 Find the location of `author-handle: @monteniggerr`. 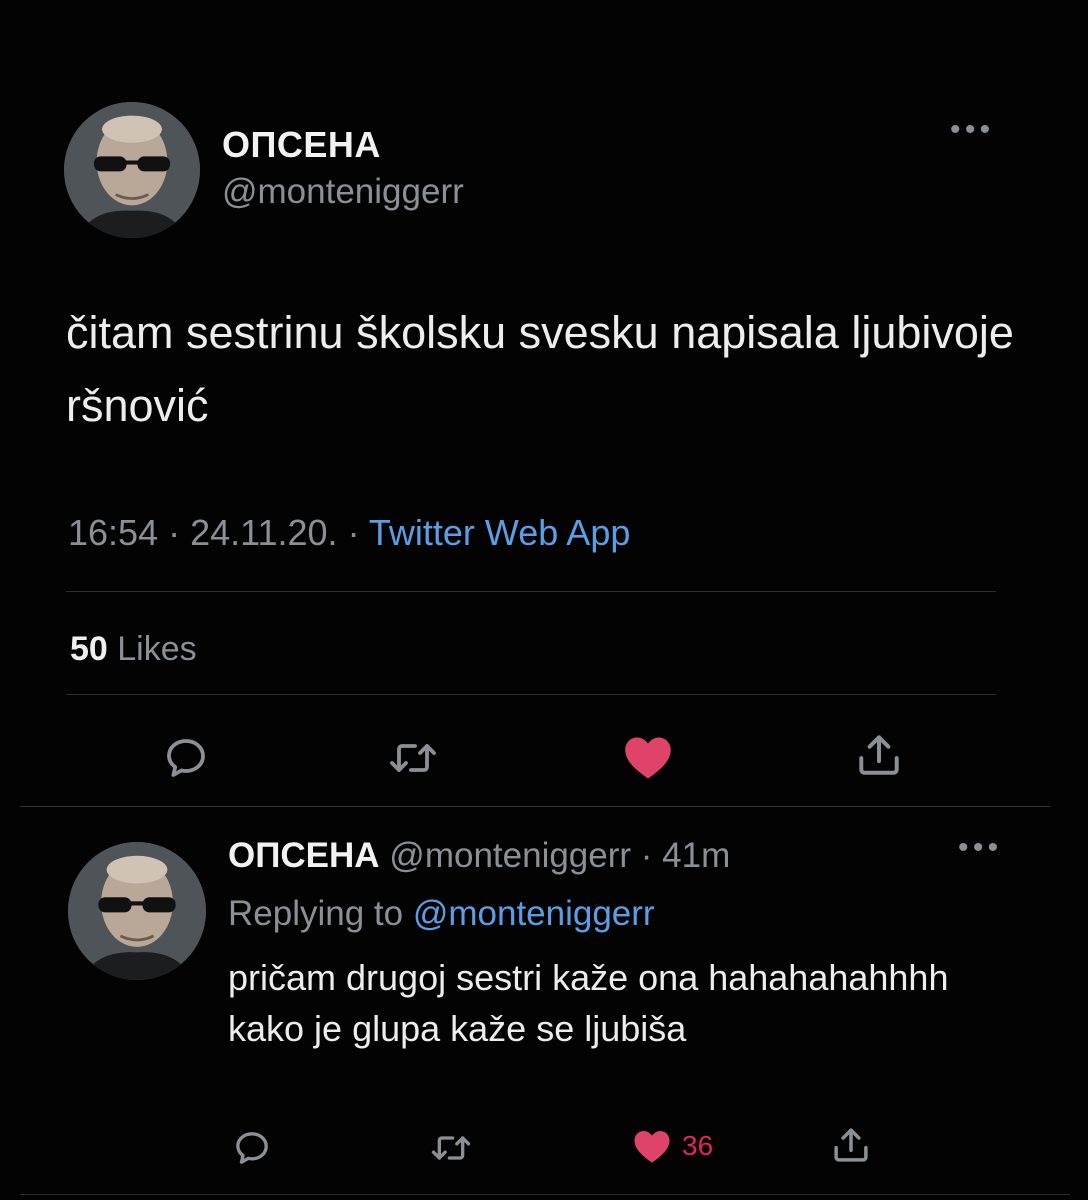

author-handle: @monteniggerr is located at coordinates (343, 192).